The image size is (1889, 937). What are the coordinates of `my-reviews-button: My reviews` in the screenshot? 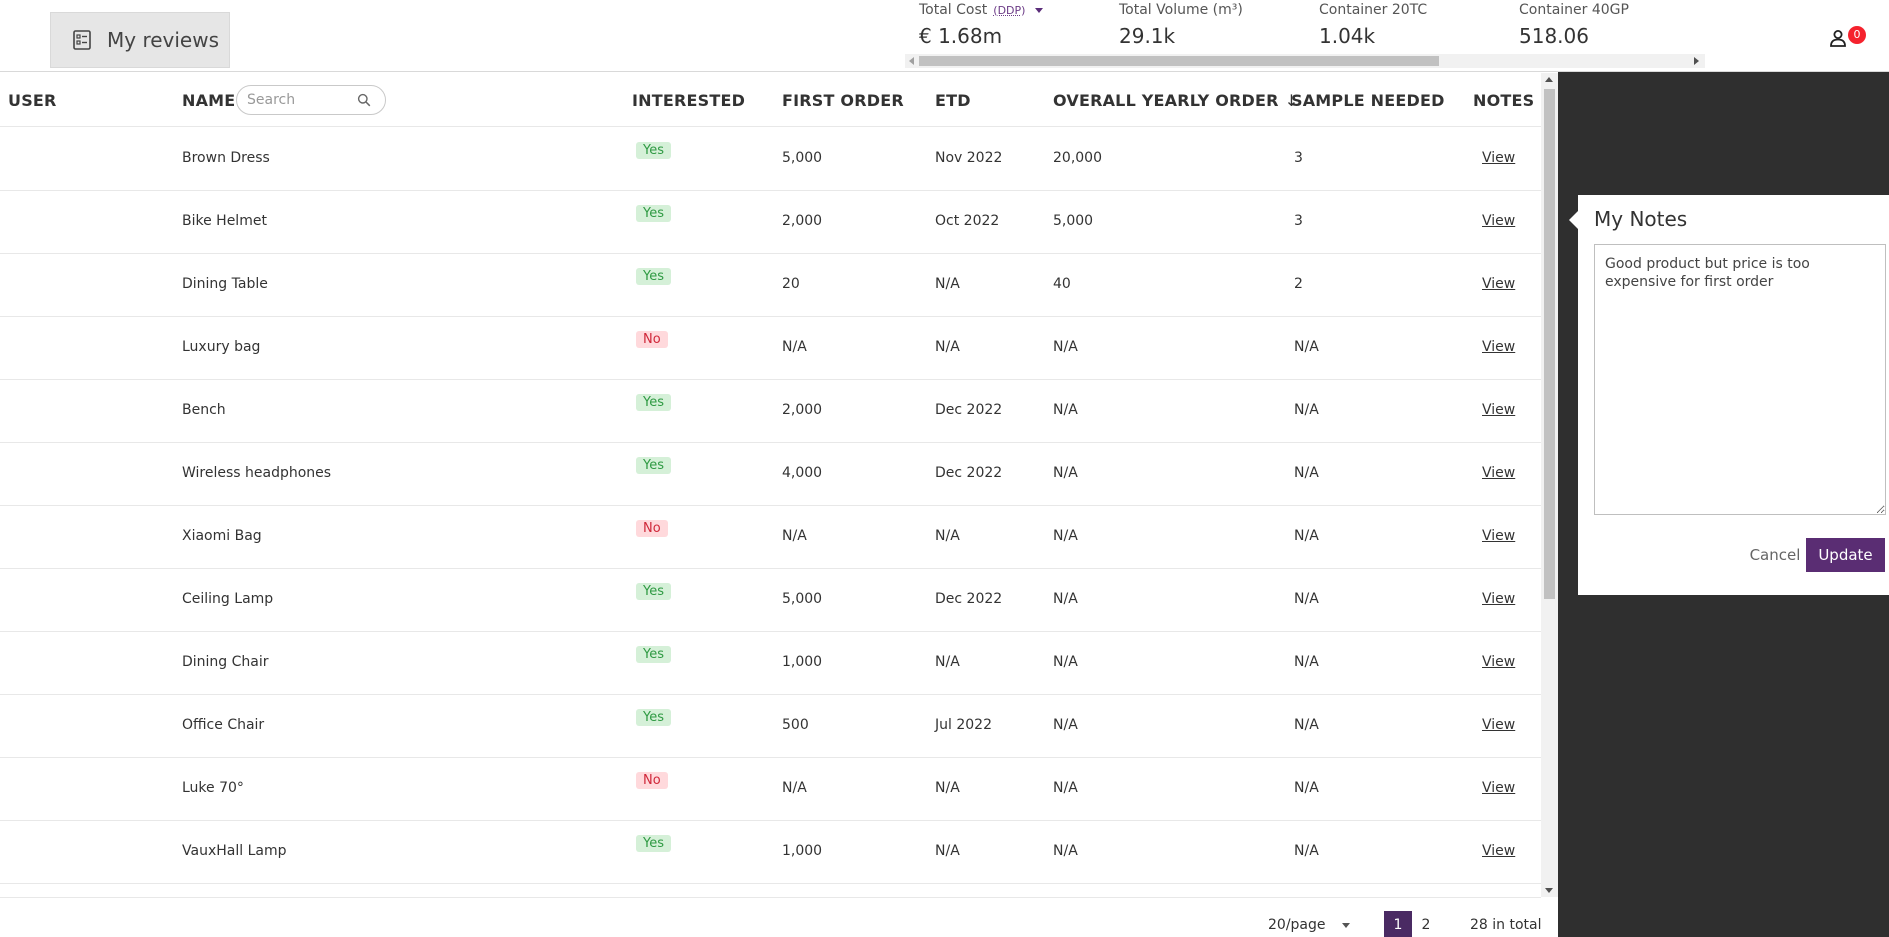 It's located at (140, 40).